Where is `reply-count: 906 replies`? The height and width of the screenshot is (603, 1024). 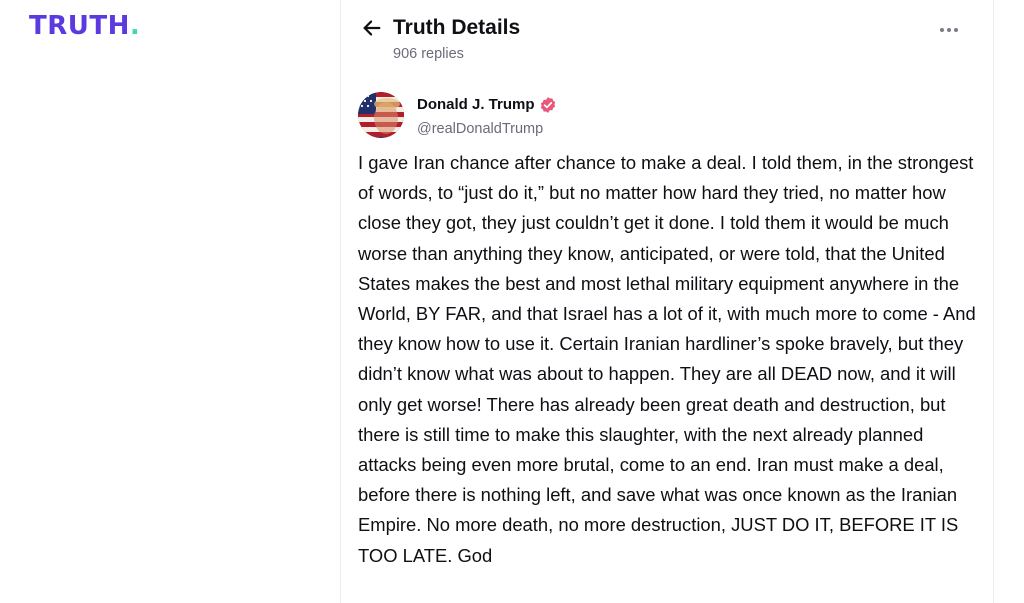 reply-count: 906 replies is located at coordinates (428, 54).